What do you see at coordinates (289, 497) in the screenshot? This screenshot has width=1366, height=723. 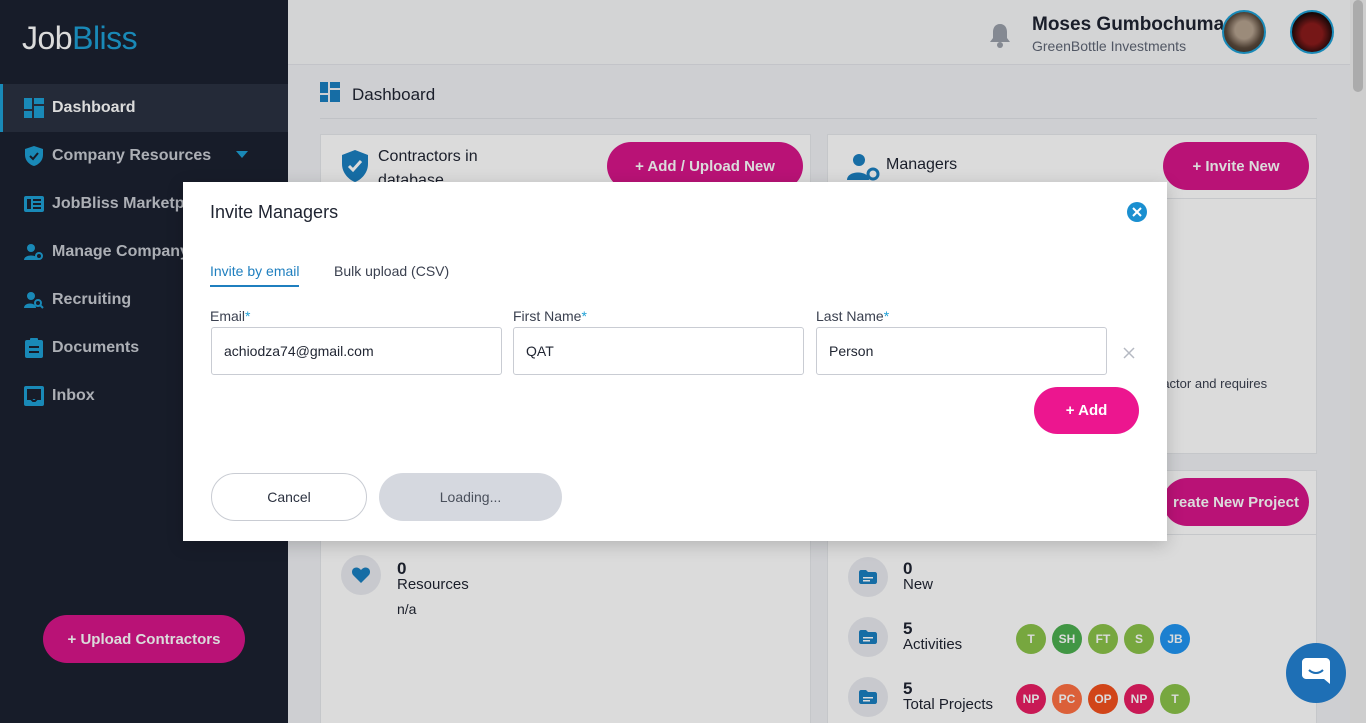 I see `cancel-button: Cancel` at bounding box center [289, 497].